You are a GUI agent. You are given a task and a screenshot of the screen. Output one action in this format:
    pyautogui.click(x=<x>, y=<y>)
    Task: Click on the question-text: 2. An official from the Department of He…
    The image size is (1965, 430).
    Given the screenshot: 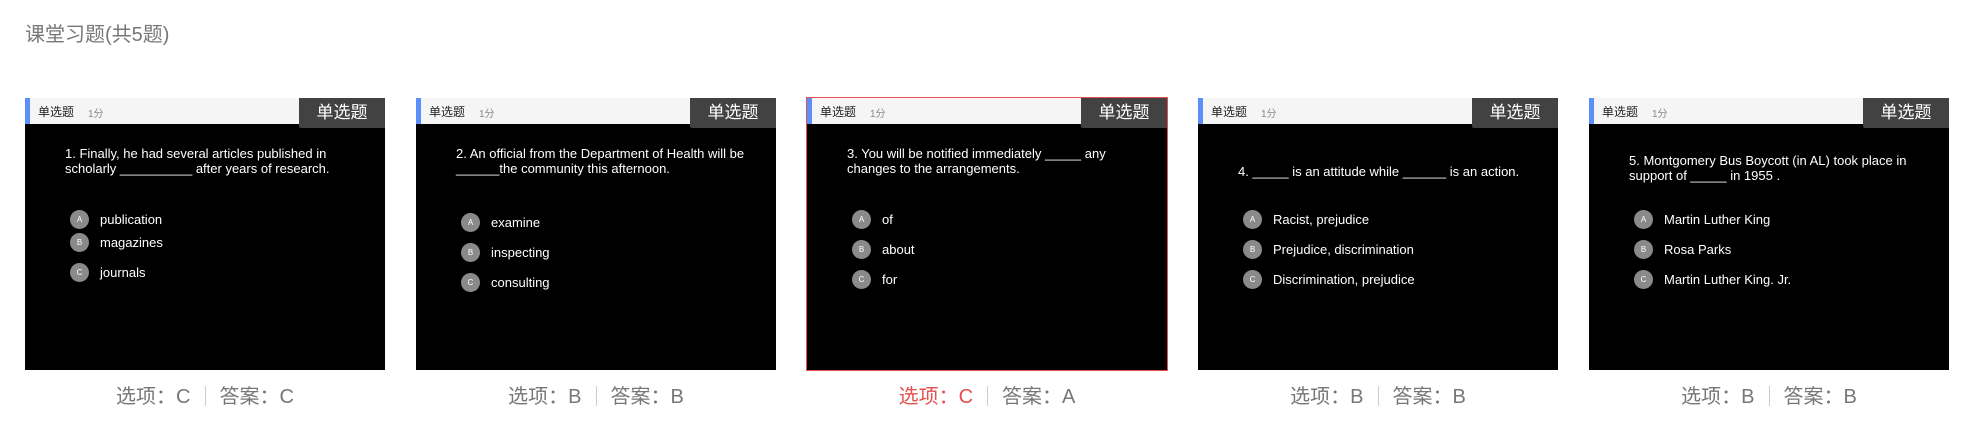 What is the action you would take?
    pyautogui.click(x=600, y=161)
    